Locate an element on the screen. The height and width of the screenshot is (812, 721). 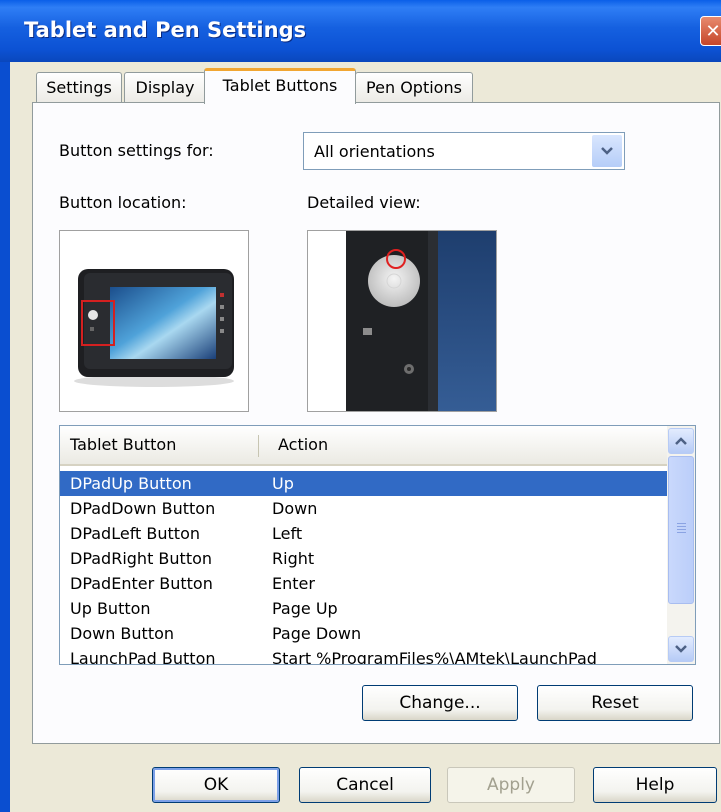
list-item: DPadEnter Button Enter is located at coordinates (363, 583).